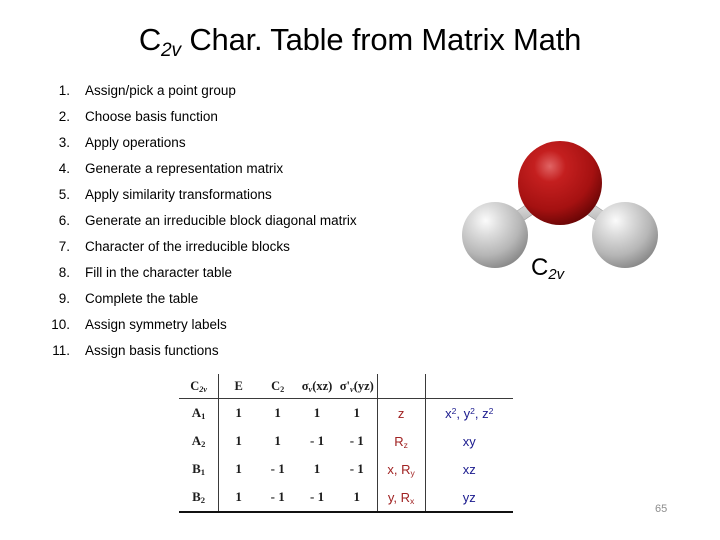  Describe the element at coordinates (135, 142) in the screenshot. I see `list-item-label: Apply operations` at that location.